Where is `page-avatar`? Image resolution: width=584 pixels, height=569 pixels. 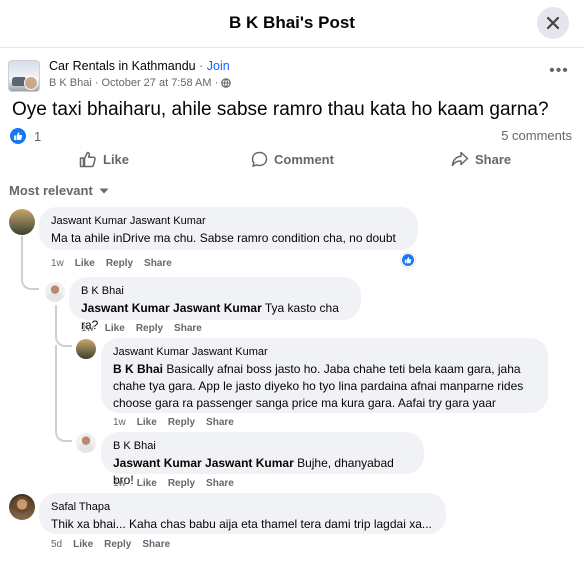
page-avatar is located at coordinates (24, 76).